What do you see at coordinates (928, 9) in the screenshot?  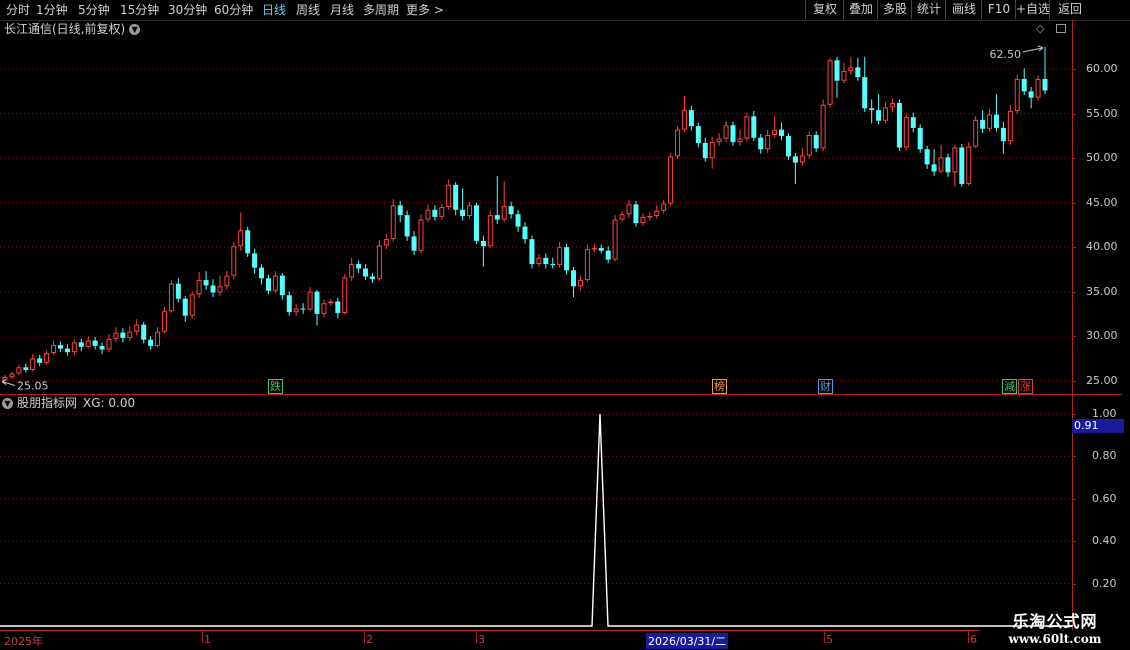 I see `statistics-button: 统计` at bounding box center [928, 9].